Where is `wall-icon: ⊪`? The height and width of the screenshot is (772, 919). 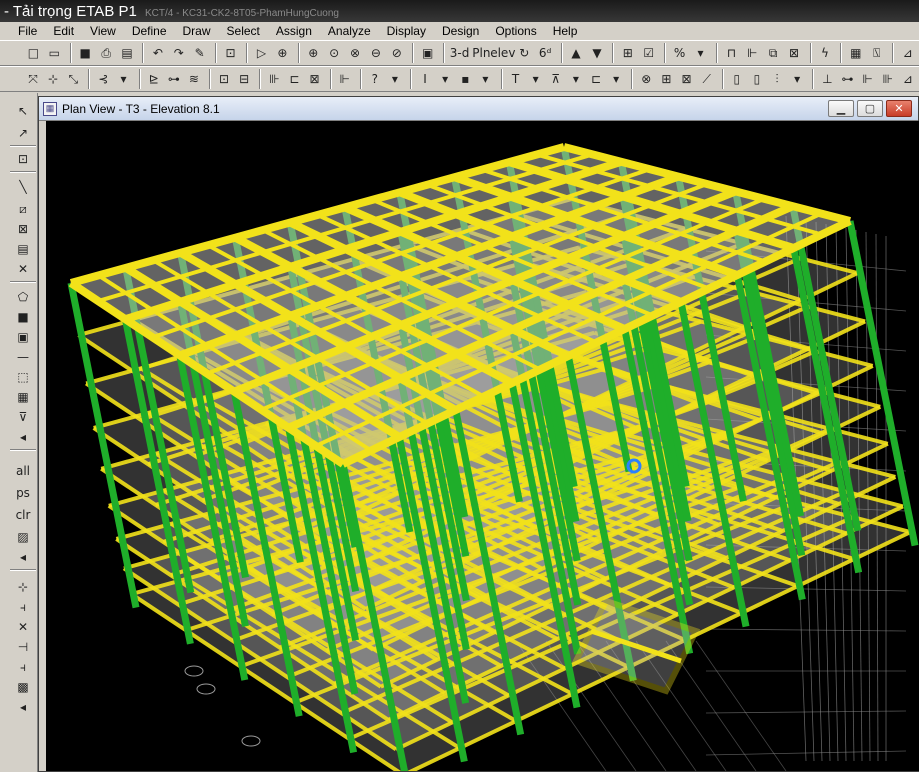 wall-icon: ⊪ is located at coordinates (274, 79).